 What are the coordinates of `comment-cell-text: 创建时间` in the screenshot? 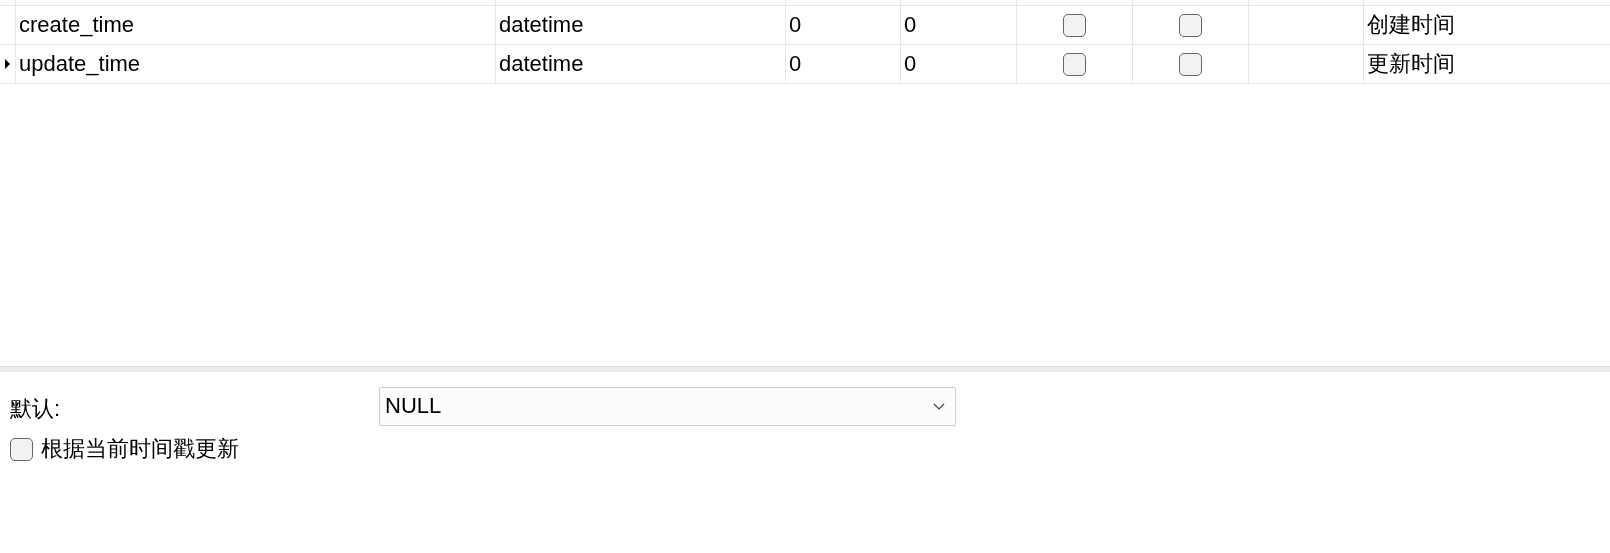 It's located at (1411, 25).